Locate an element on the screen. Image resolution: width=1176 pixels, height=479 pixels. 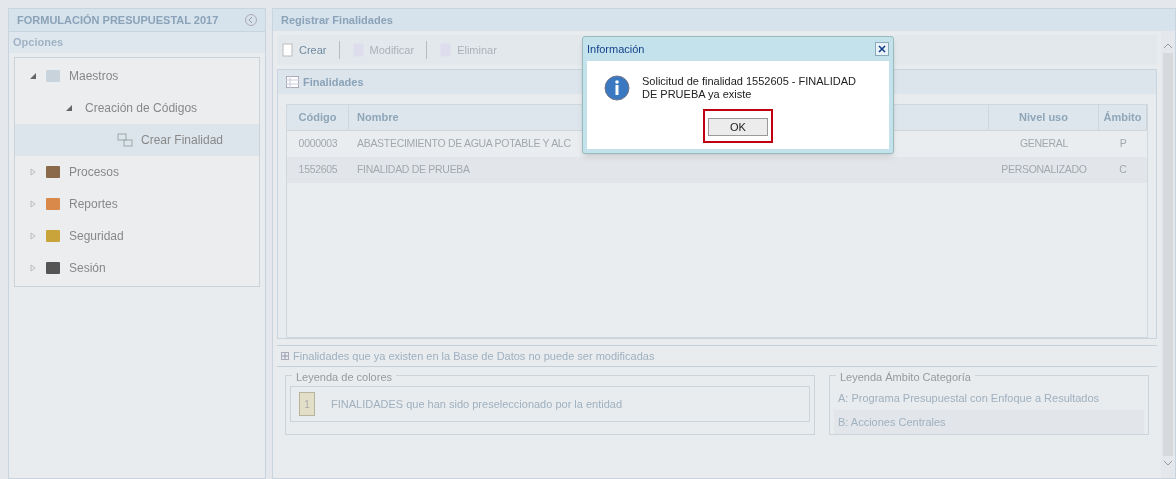
tree-item: Reportes is located at coordinates (93, 204).